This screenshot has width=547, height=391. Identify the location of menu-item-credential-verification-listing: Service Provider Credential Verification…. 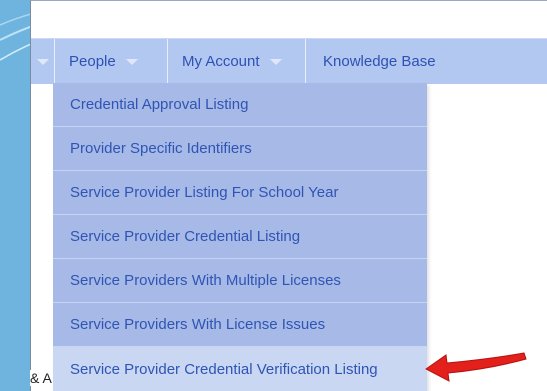
(240, 369).